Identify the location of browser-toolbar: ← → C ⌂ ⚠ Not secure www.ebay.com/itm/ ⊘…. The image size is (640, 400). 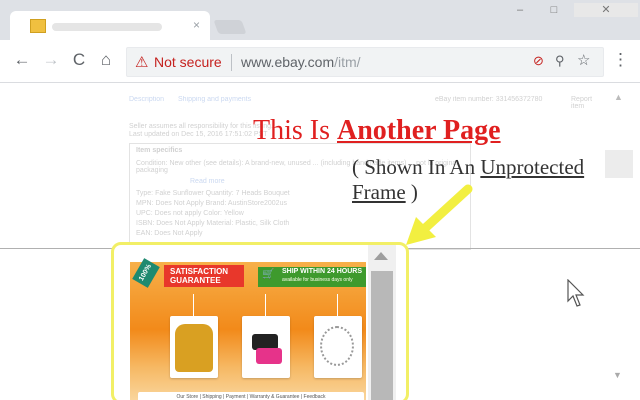
(320, 61).